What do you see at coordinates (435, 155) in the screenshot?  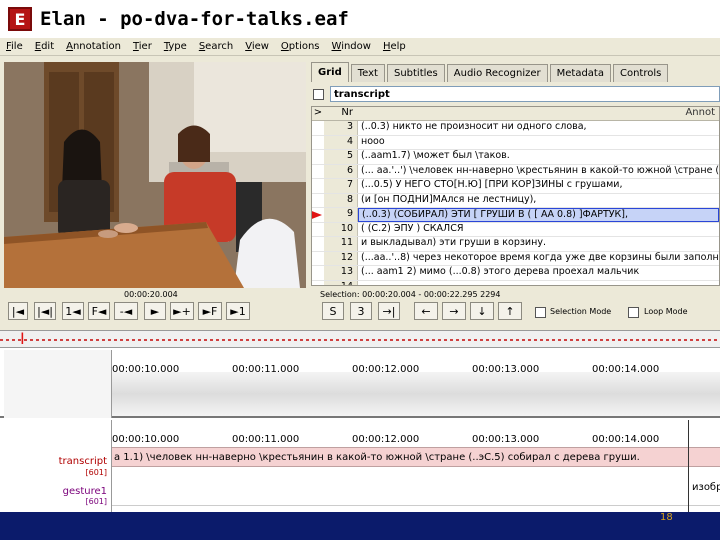 I see `row-annotation: (..ааm1.7) \может был \таков.` at bounding box center [435, 155].